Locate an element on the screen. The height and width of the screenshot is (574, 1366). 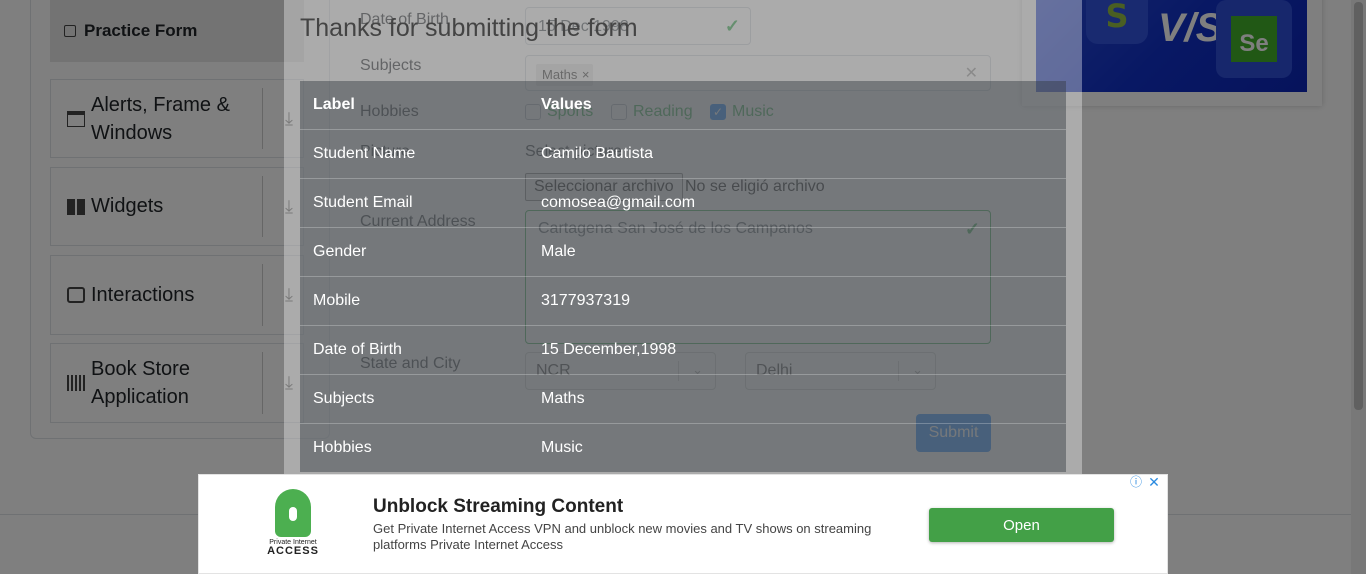
ad-open-button: Open is located at coordinates (1021, 525).